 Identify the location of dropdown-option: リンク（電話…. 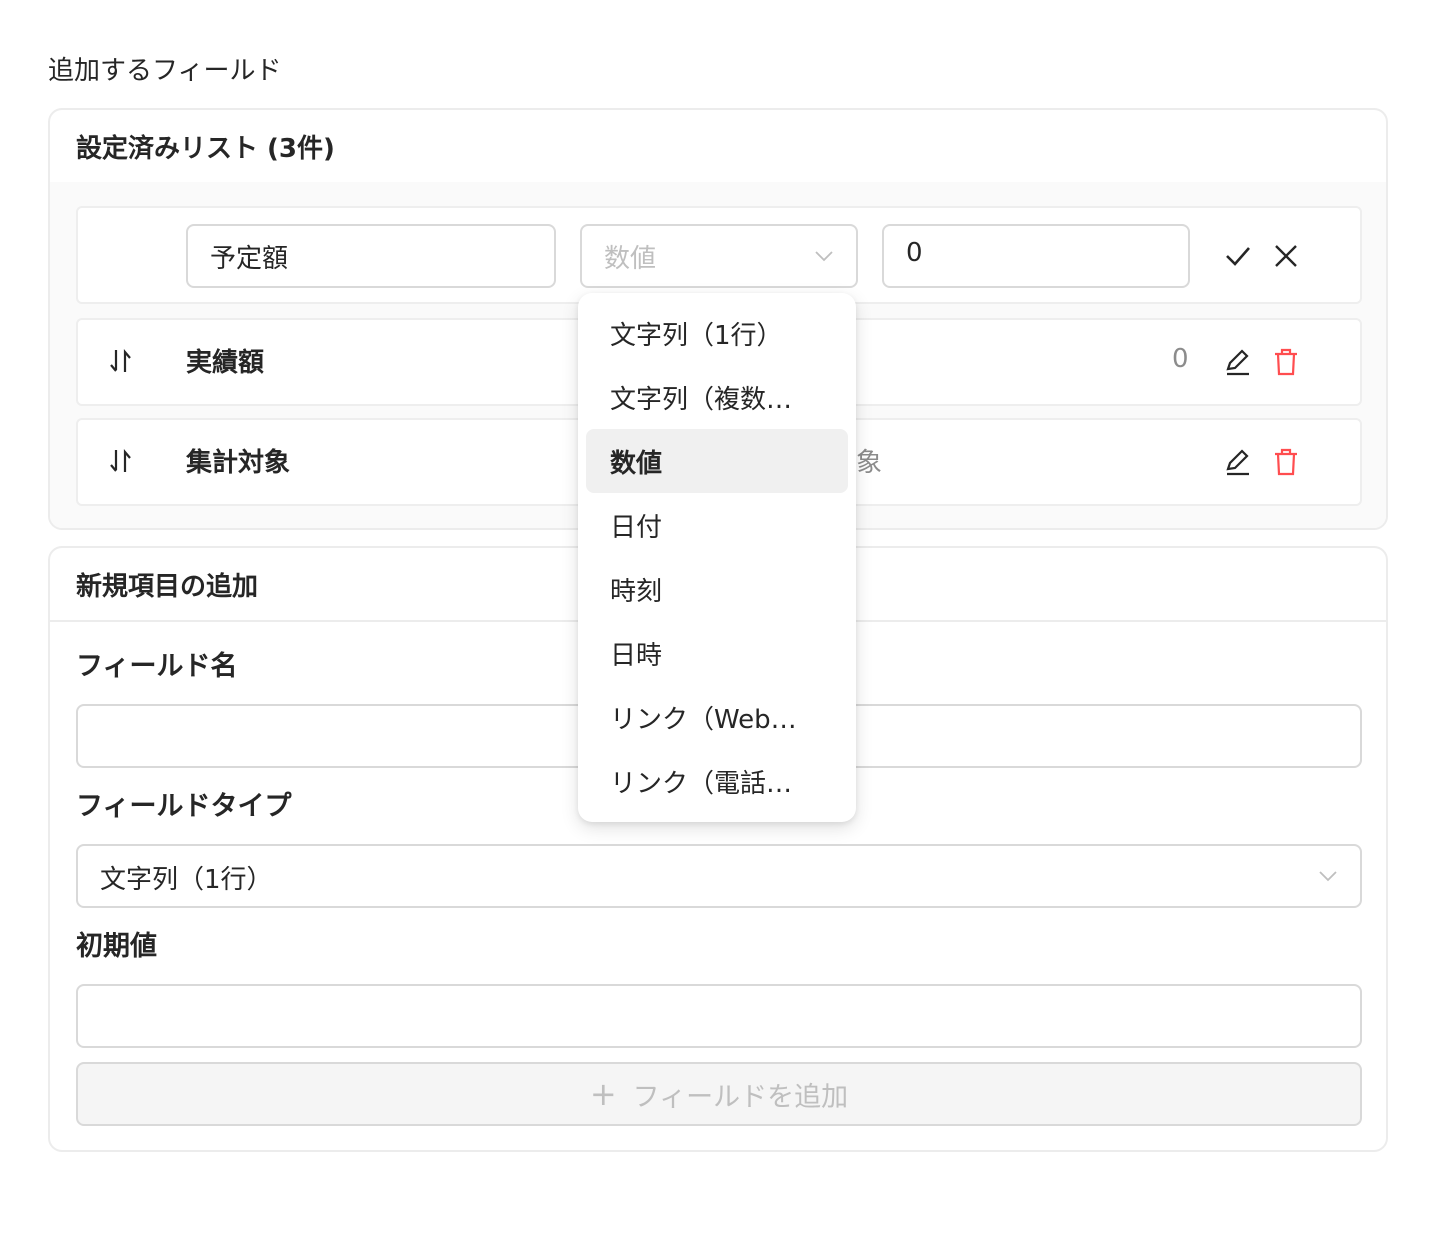
(717, 781).